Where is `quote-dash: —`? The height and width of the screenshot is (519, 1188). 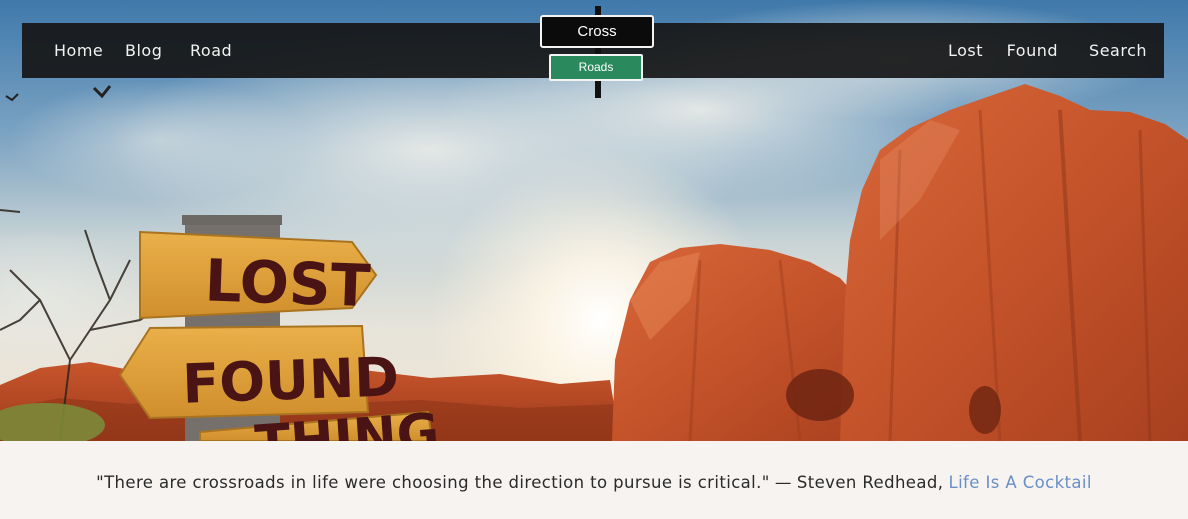
quote-dash: — is located at coordinates (783, 482).